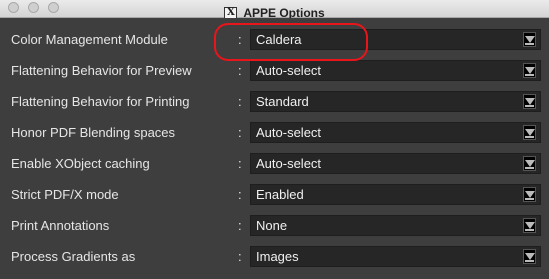 This screenshot has width=549, height=279. Describe the element at coordinates (395, 256) in the screenshot. I see `process-gradients-select: Images` at that location.